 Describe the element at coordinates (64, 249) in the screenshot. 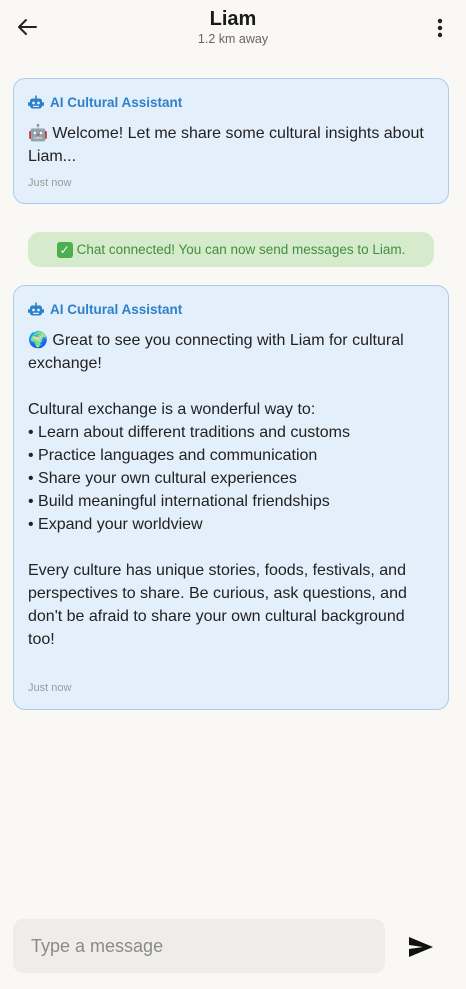

I see `check-icon: ✓` at that location.